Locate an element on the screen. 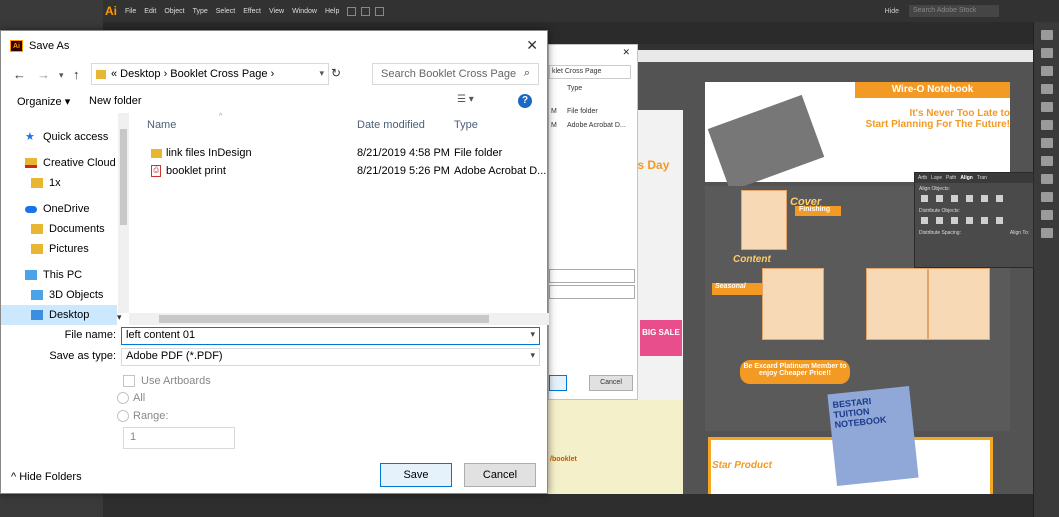 Image resolution: width=1059 pixels, height=517 pixels. sidebar-item-desktop: Desktop is located at coordinates (59, 315).